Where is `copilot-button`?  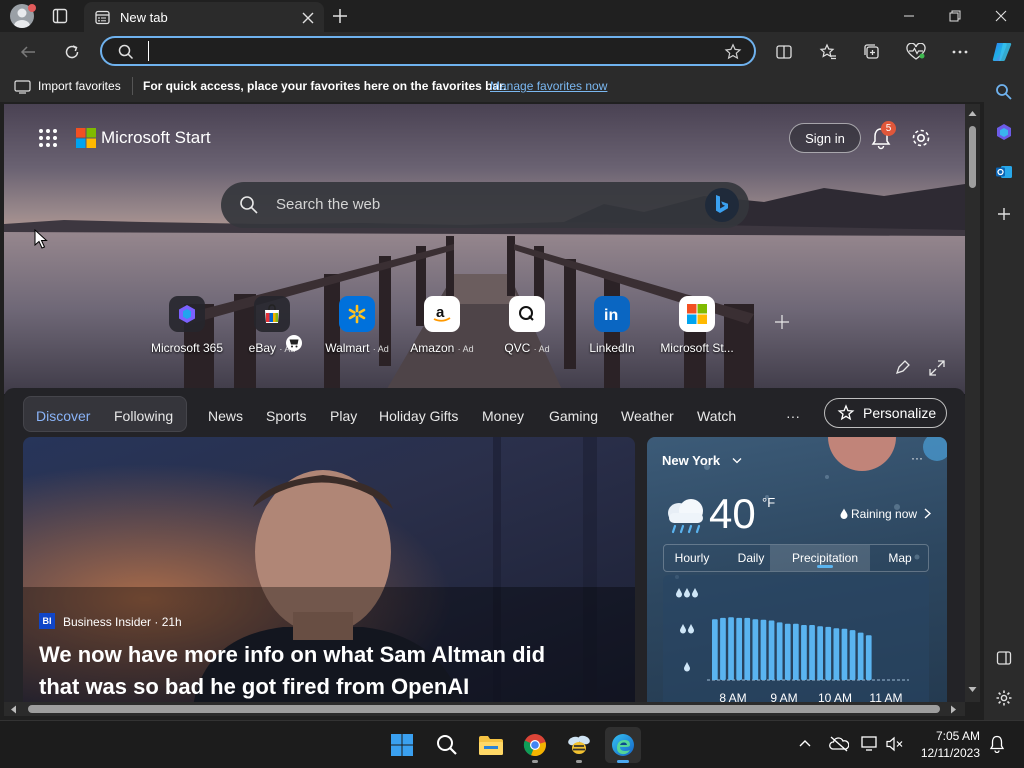 copilot-button is located at coordinates (1002, 52).